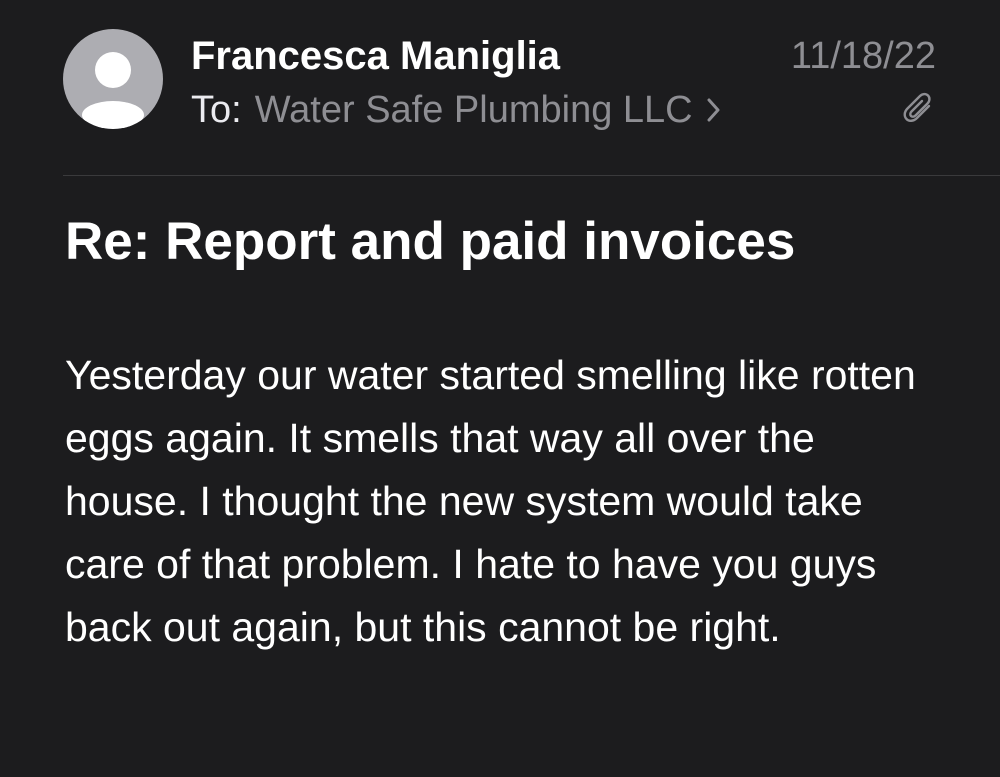  What do you see at coordinates (474, 110) in the screenshot?
I see `recipient-name: Water Safe Plumbing LLC` at bounding box center [474, 110].